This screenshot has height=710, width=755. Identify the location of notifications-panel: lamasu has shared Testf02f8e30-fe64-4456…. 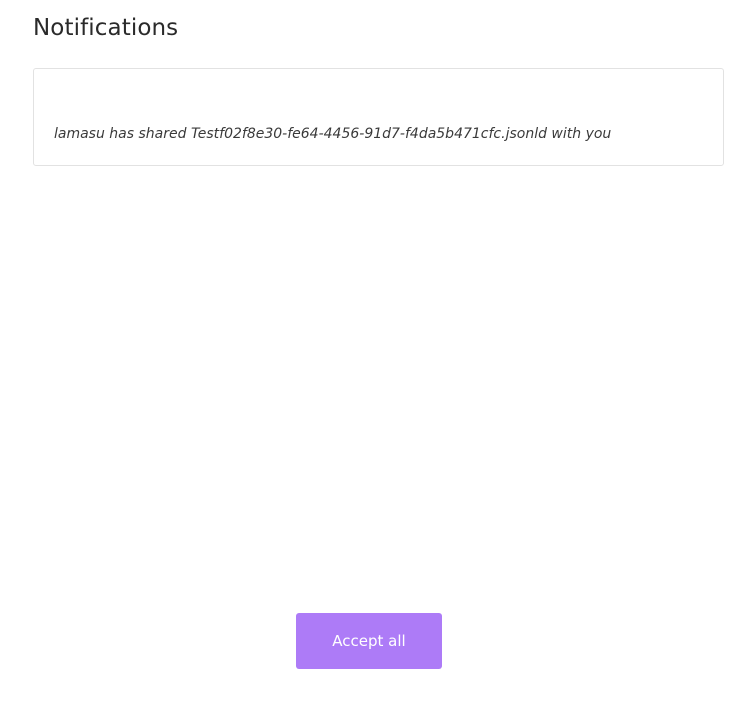
(378, 117).